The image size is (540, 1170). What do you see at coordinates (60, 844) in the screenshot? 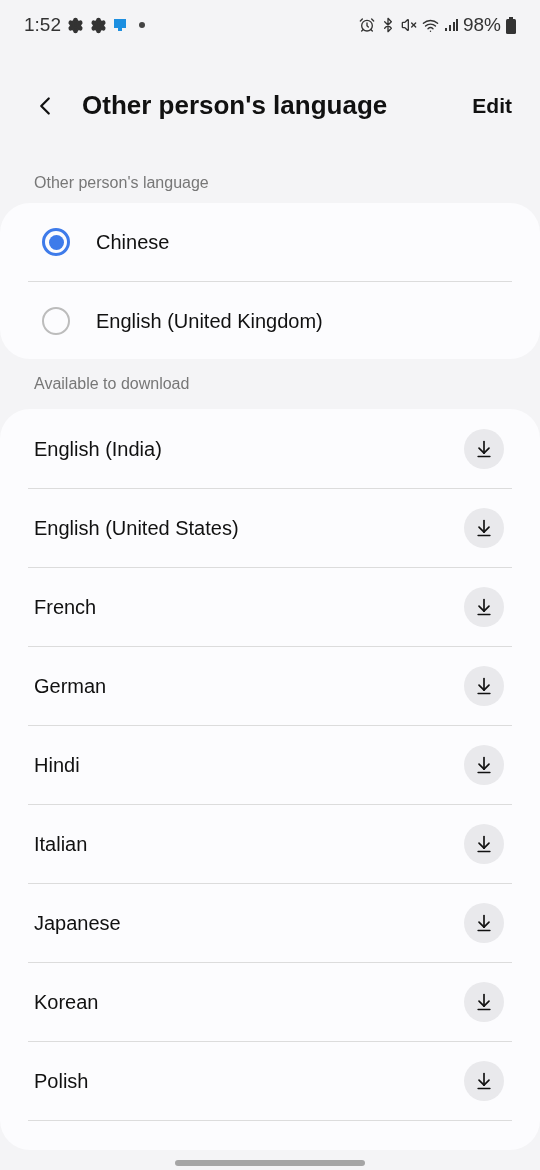
I see `language-name: Italian` at bounding box center [60, 844].